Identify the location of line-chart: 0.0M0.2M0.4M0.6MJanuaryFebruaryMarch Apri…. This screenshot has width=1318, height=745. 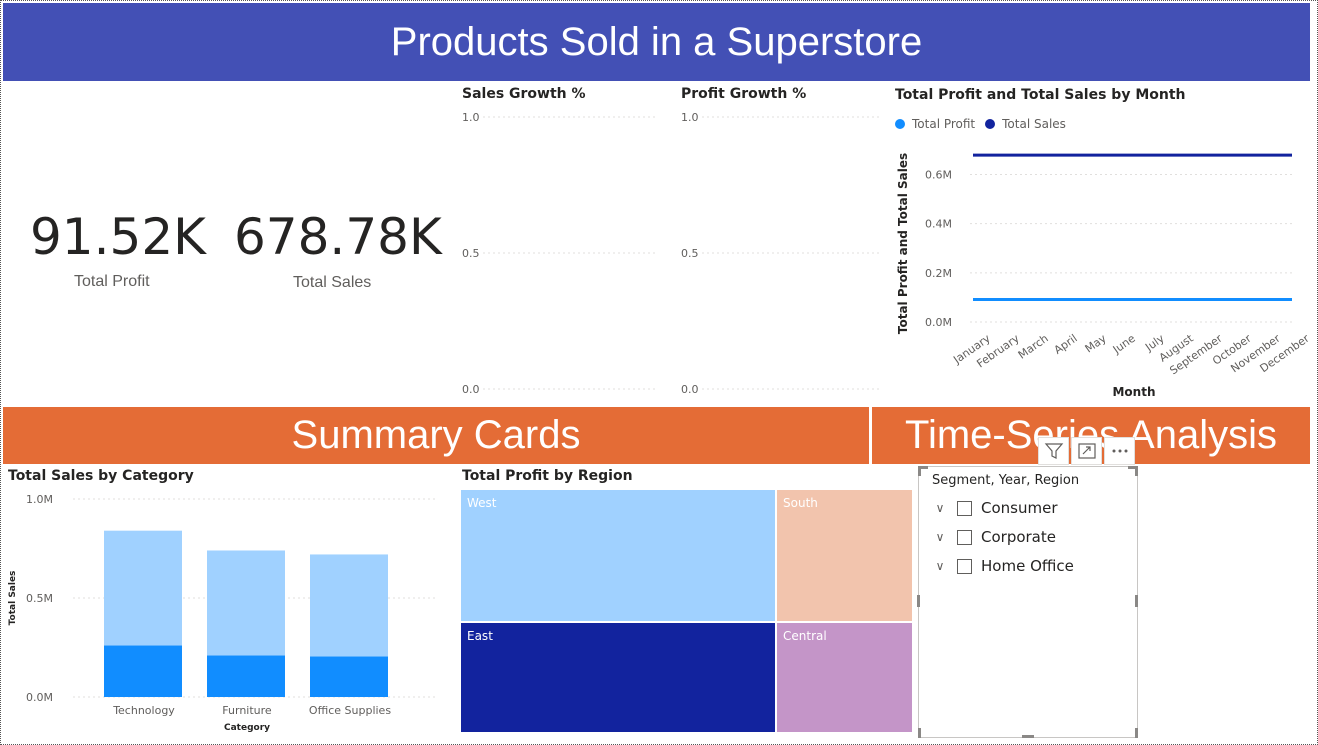
(1101, 272).